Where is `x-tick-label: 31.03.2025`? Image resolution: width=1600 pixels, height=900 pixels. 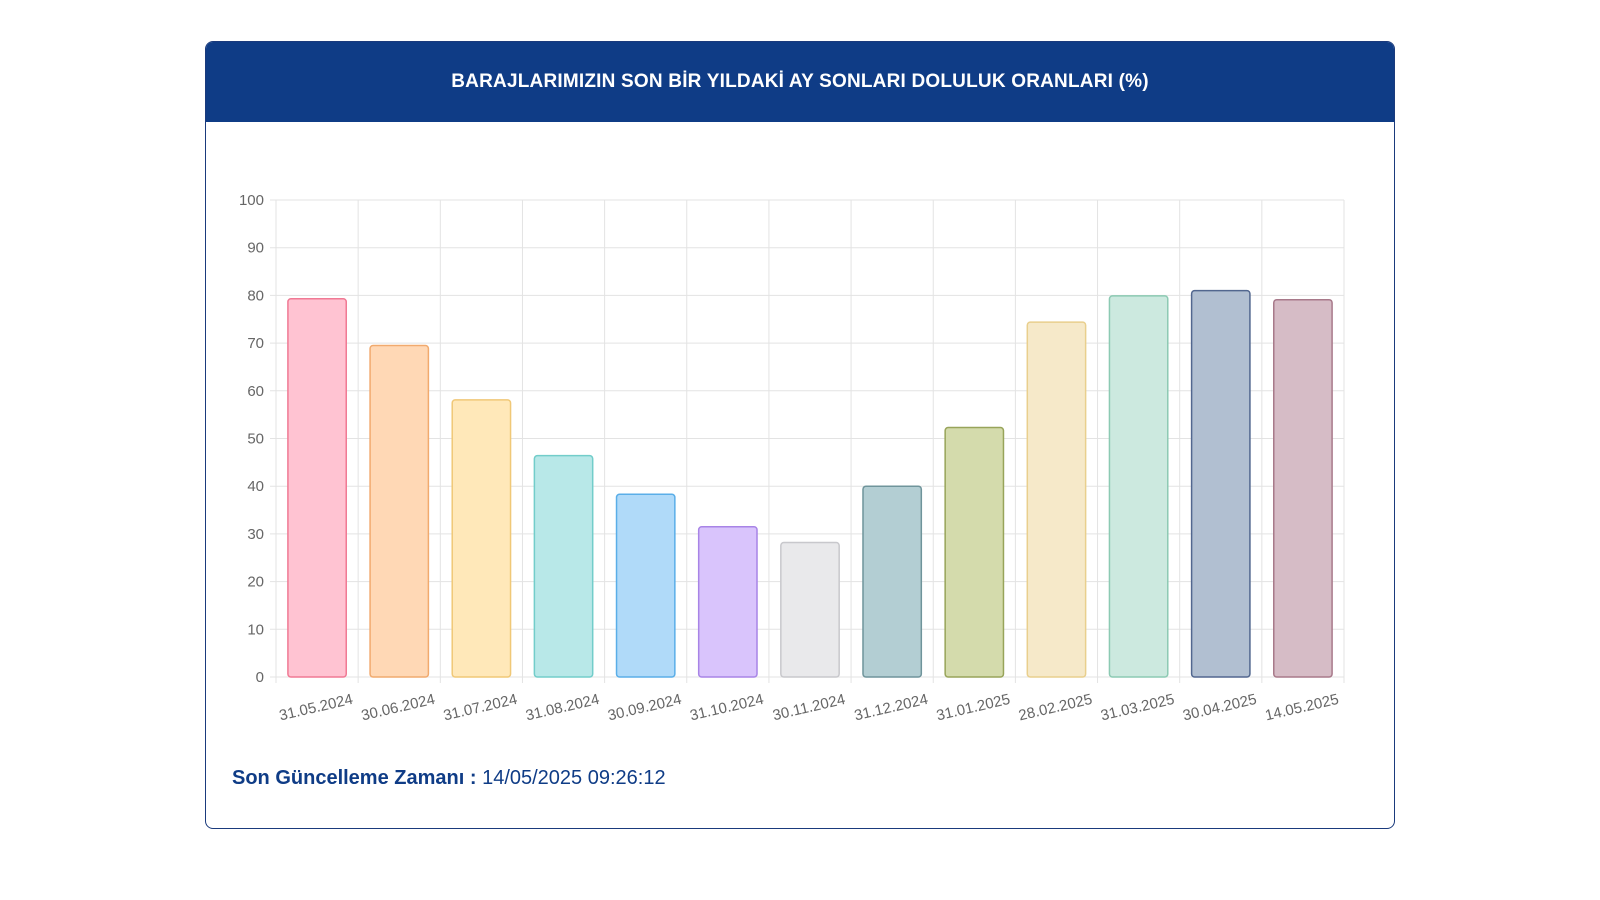 x-tick-label: 31.03.2025 is located at coordinates (1137, 707).